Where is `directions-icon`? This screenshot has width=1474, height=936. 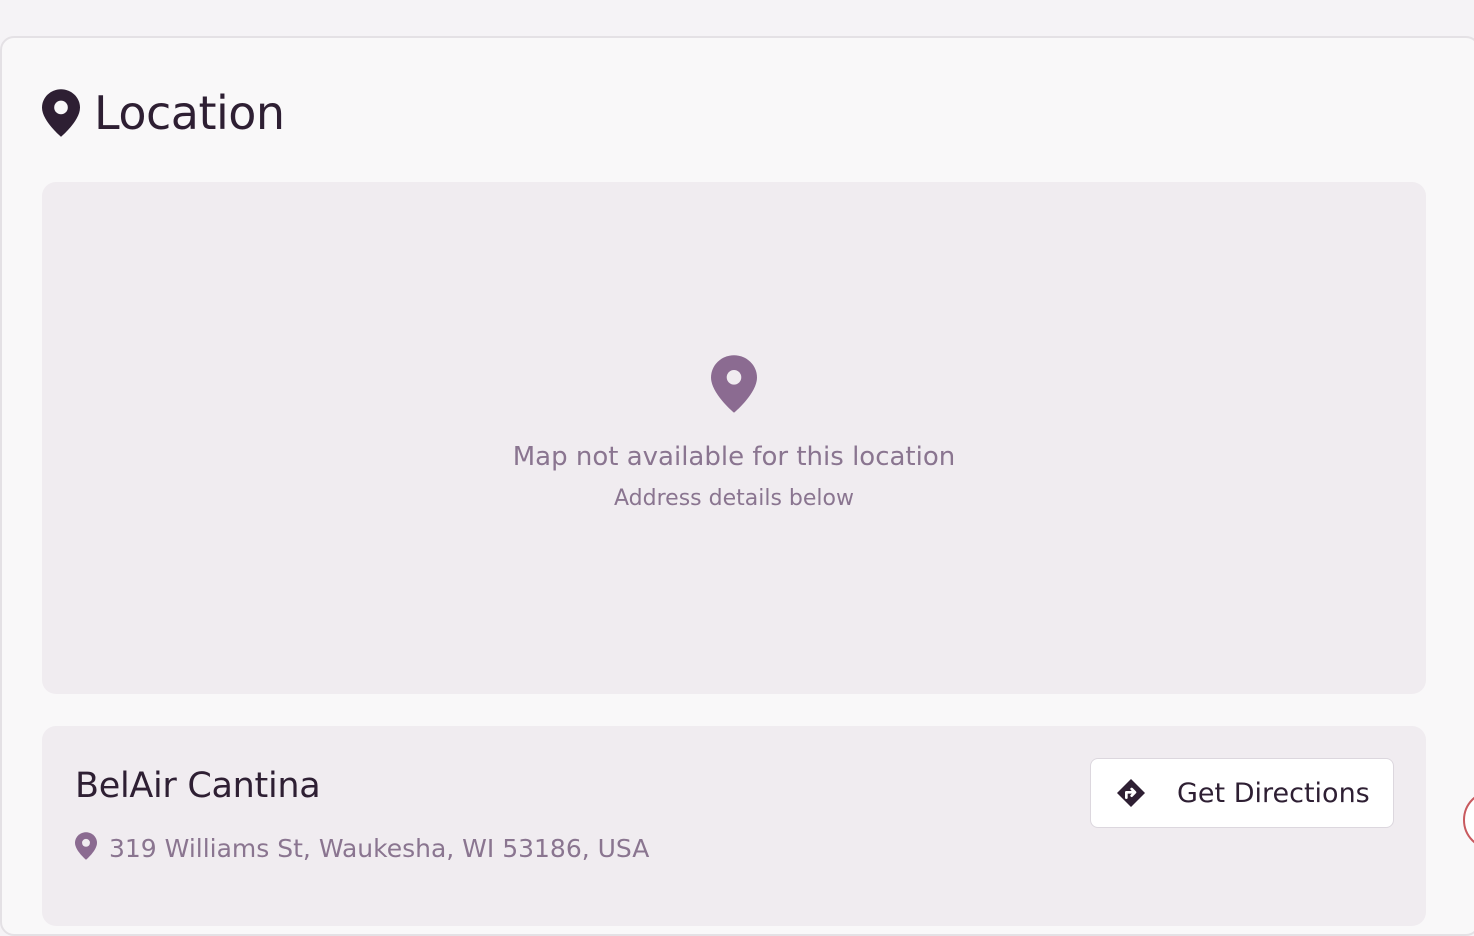
directions-icon is located at coordinates (1131, 793).